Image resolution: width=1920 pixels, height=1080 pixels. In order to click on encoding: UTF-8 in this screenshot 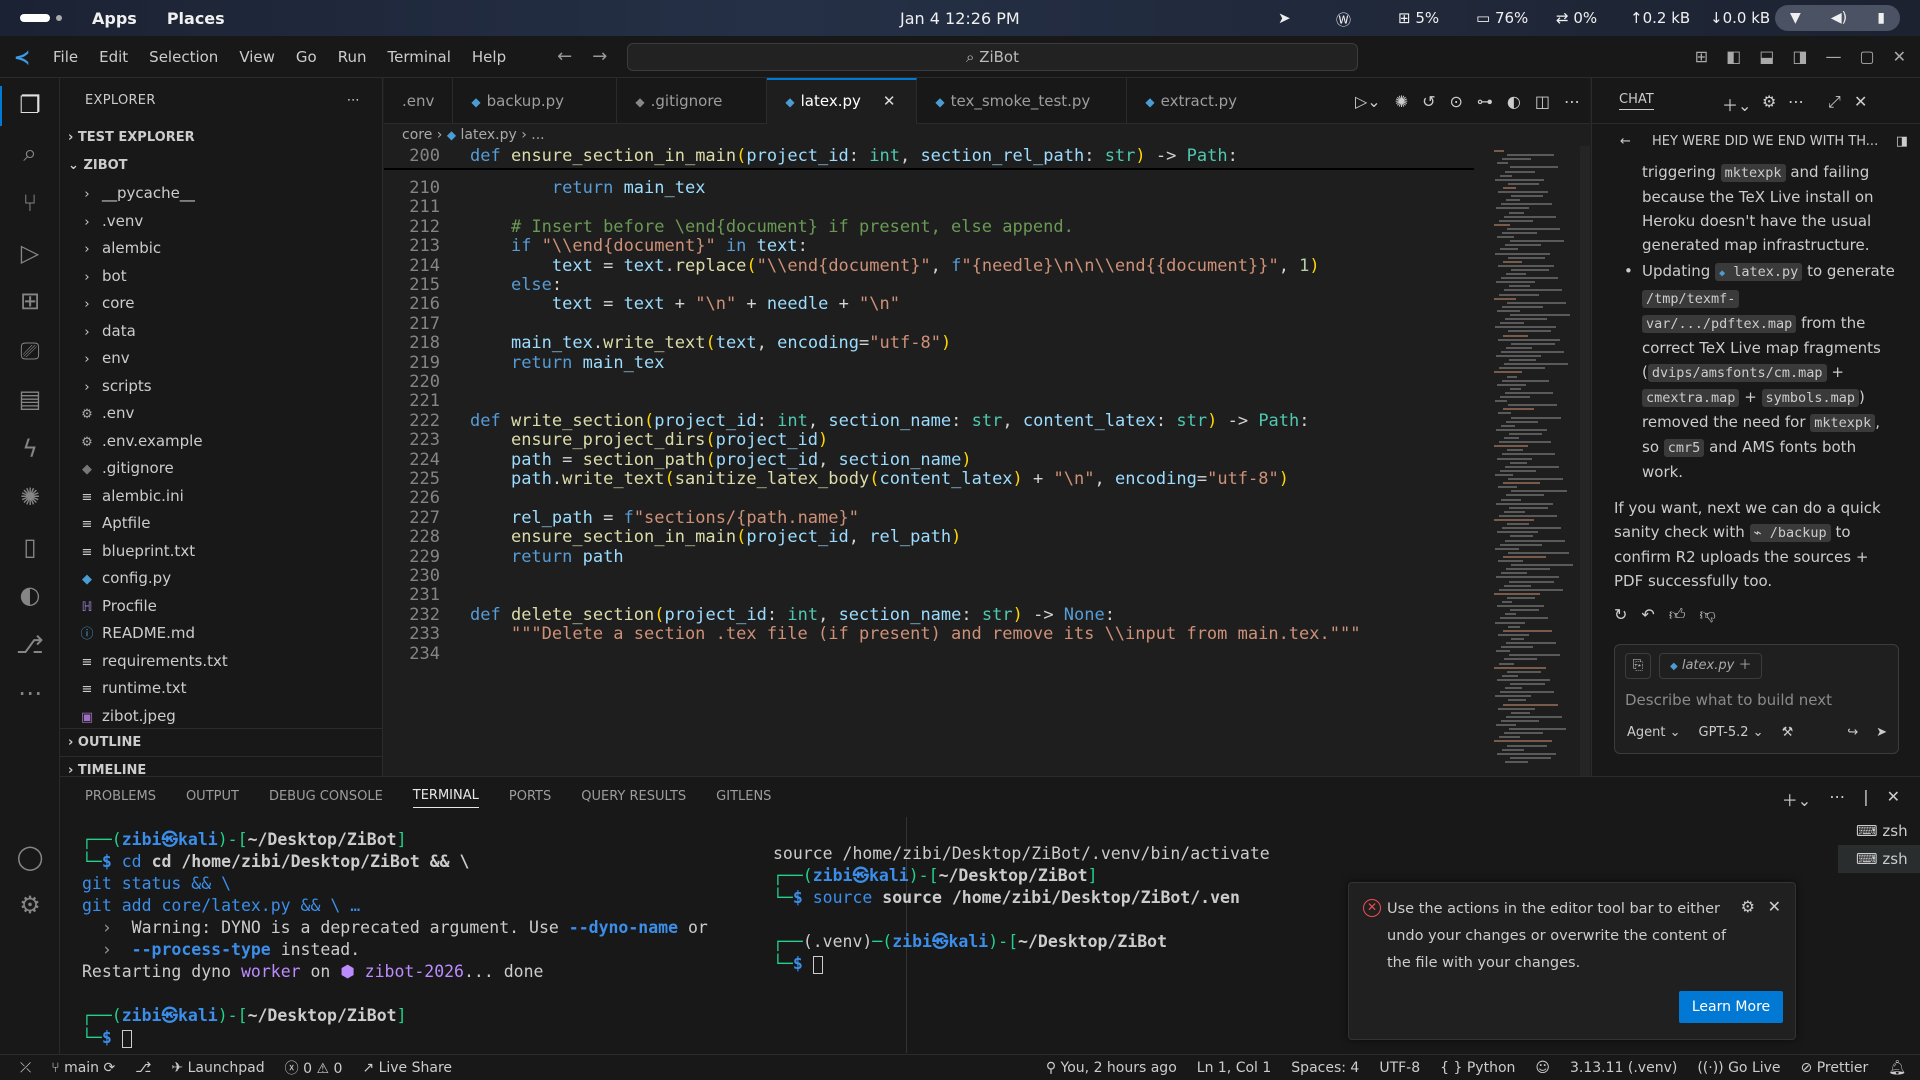, I will do `click(1399, 1068)`.